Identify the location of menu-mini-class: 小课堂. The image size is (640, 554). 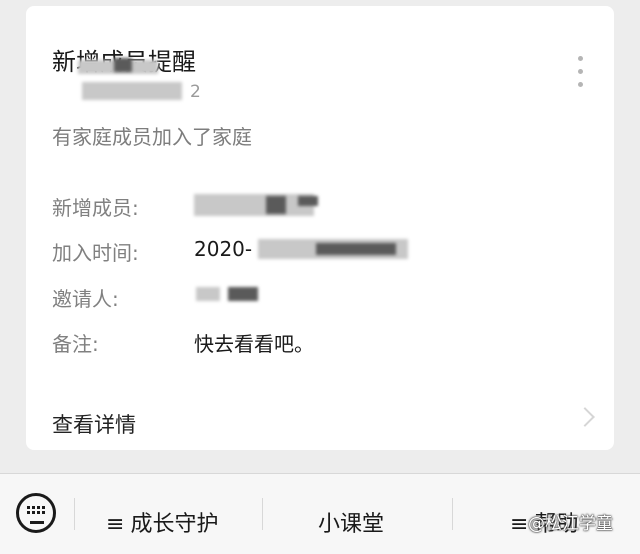
(351, 522).